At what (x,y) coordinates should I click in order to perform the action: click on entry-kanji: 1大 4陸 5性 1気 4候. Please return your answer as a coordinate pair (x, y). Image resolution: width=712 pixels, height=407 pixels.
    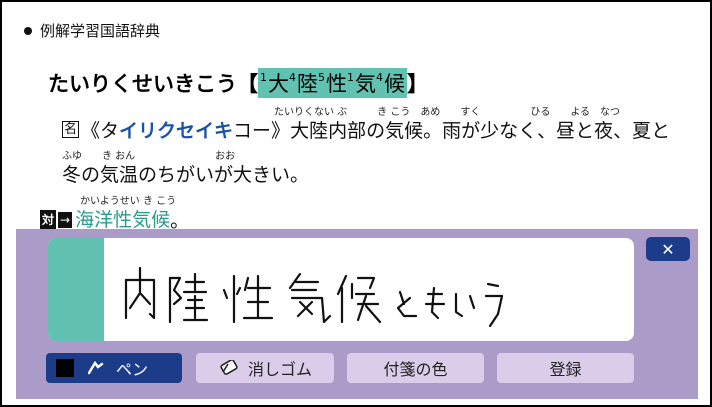
    Looking at the image, I should click on (332, 83).